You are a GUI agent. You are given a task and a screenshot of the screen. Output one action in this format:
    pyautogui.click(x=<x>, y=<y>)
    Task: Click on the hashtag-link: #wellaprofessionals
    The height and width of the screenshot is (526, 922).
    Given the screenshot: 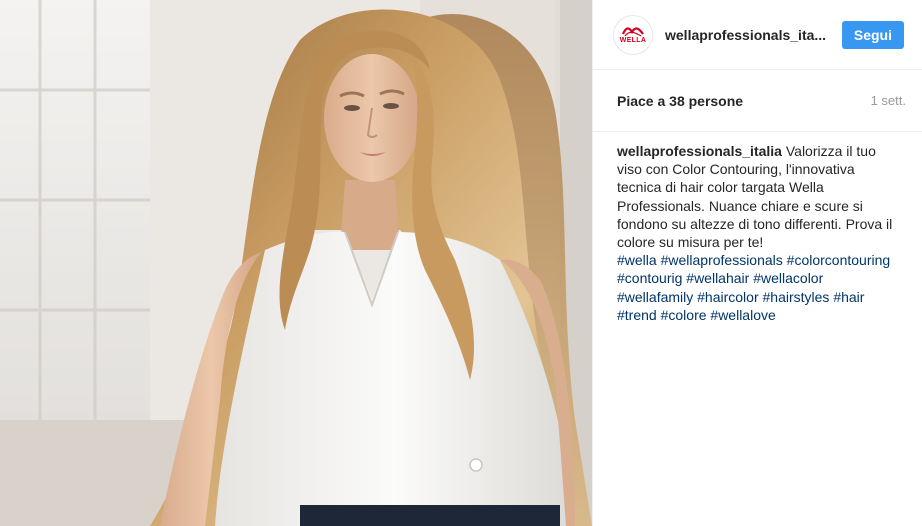 What is the action you would take?
    pyautogui.click(x=722, y=260)
    